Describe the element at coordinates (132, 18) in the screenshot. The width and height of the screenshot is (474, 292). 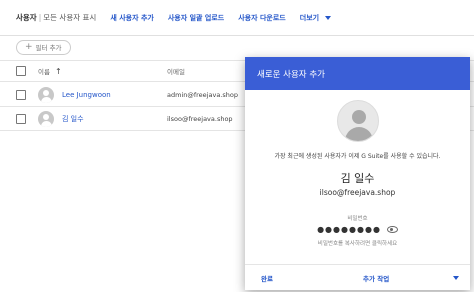
I see `add-user-button: 새 사용자 추가` at that location.